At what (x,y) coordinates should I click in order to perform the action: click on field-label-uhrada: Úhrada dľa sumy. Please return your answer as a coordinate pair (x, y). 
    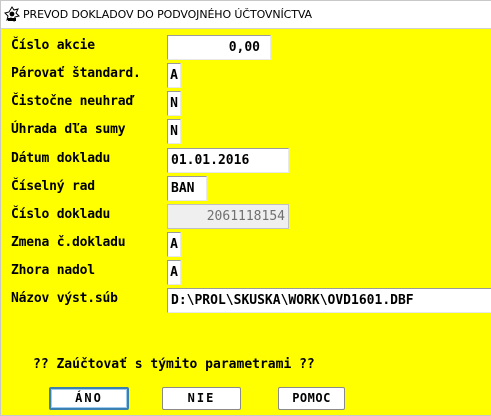
    Looking at the image, I should click on (68, 129).